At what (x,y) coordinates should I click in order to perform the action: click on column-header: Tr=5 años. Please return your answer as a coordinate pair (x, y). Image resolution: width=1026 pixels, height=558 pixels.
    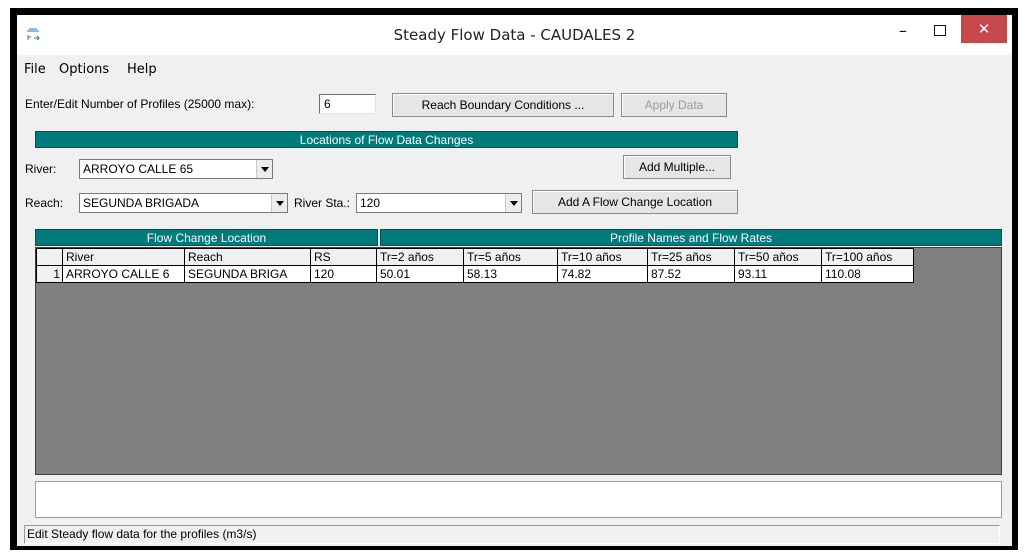
    Looking at the image, I should click on (510, 257).